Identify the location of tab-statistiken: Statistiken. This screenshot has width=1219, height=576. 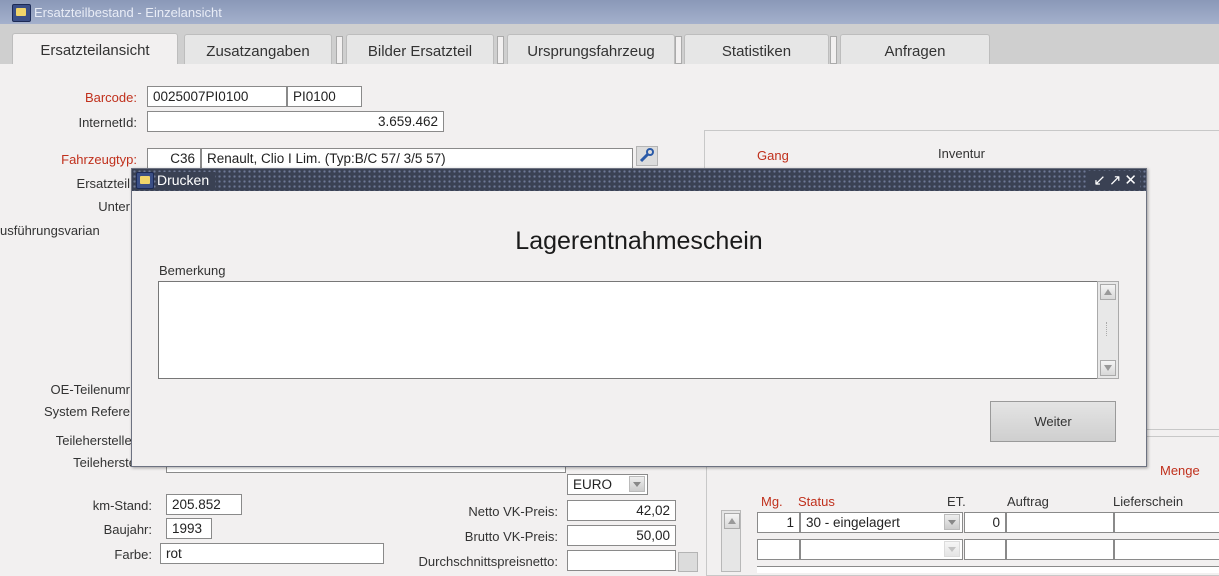
(756, 49).